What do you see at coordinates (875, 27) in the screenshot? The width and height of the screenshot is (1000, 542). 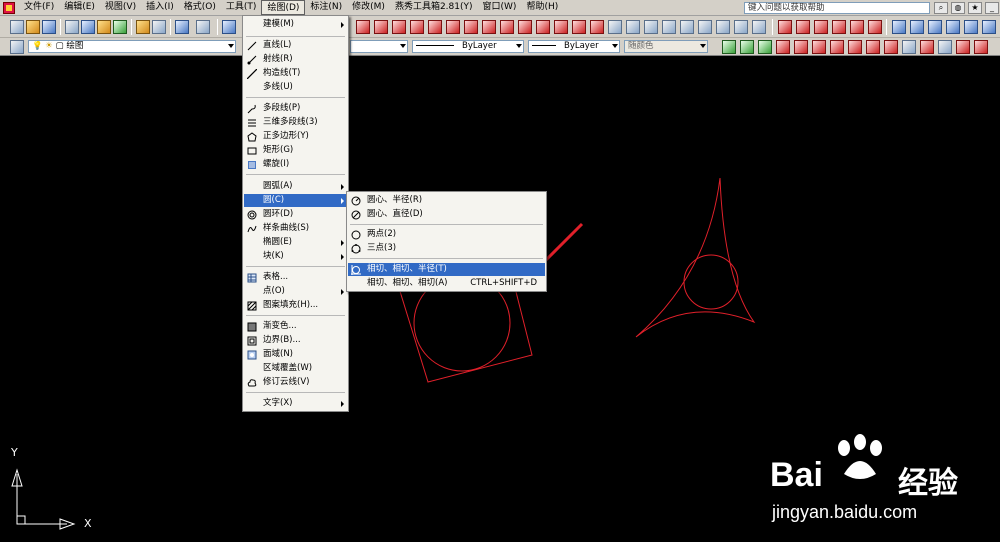 I see `yx-tool-6-icon` at bounding box center [875, 27].